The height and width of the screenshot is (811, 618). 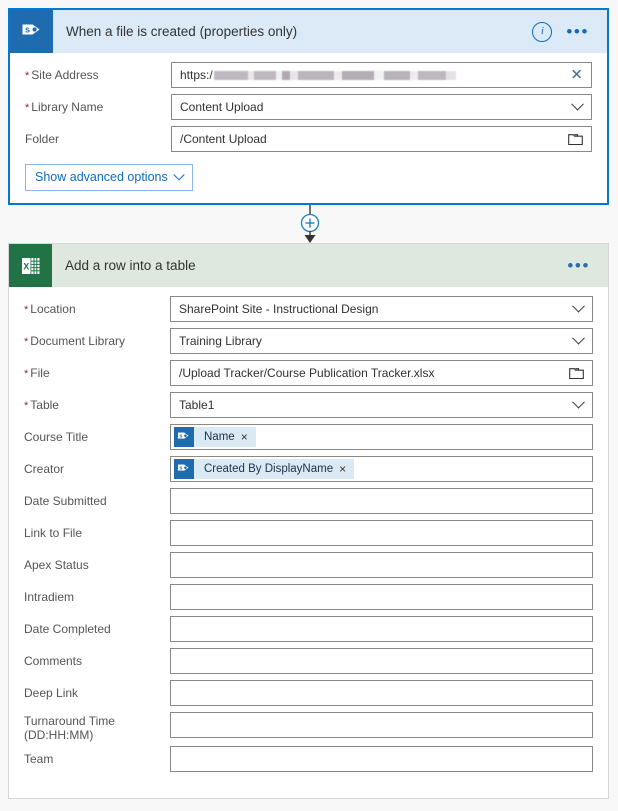 I want to click on date-submitted-input, so click(x=381, y=501).